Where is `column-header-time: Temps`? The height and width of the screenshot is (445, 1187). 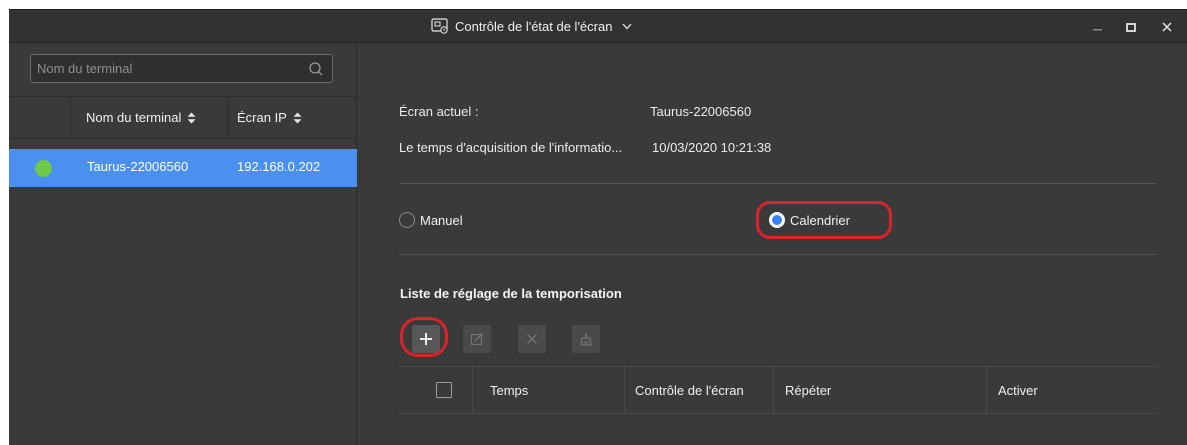
column-header-time: Temps is located at coordinates (509, 390).